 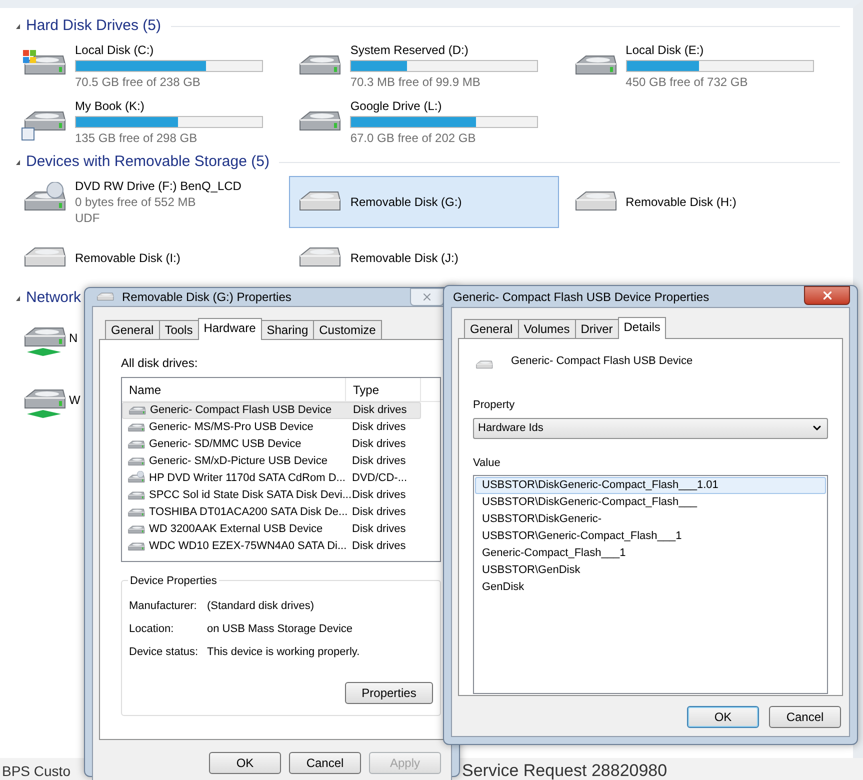 I want to click on drive-row: Generic- SM/xD-Picture USB Device Disk drives, so click(x=271, y=461).